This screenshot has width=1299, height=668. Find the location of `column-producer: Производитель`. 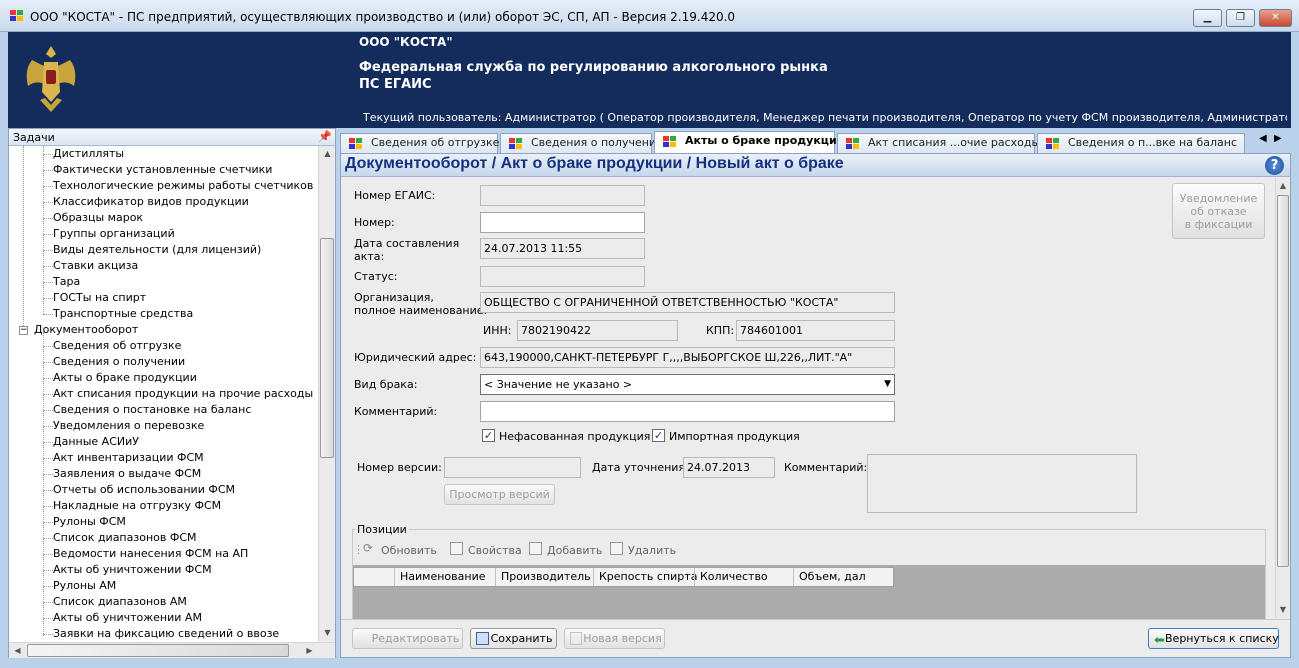

column-producer: Производитель is located at coordinates (544, 577).